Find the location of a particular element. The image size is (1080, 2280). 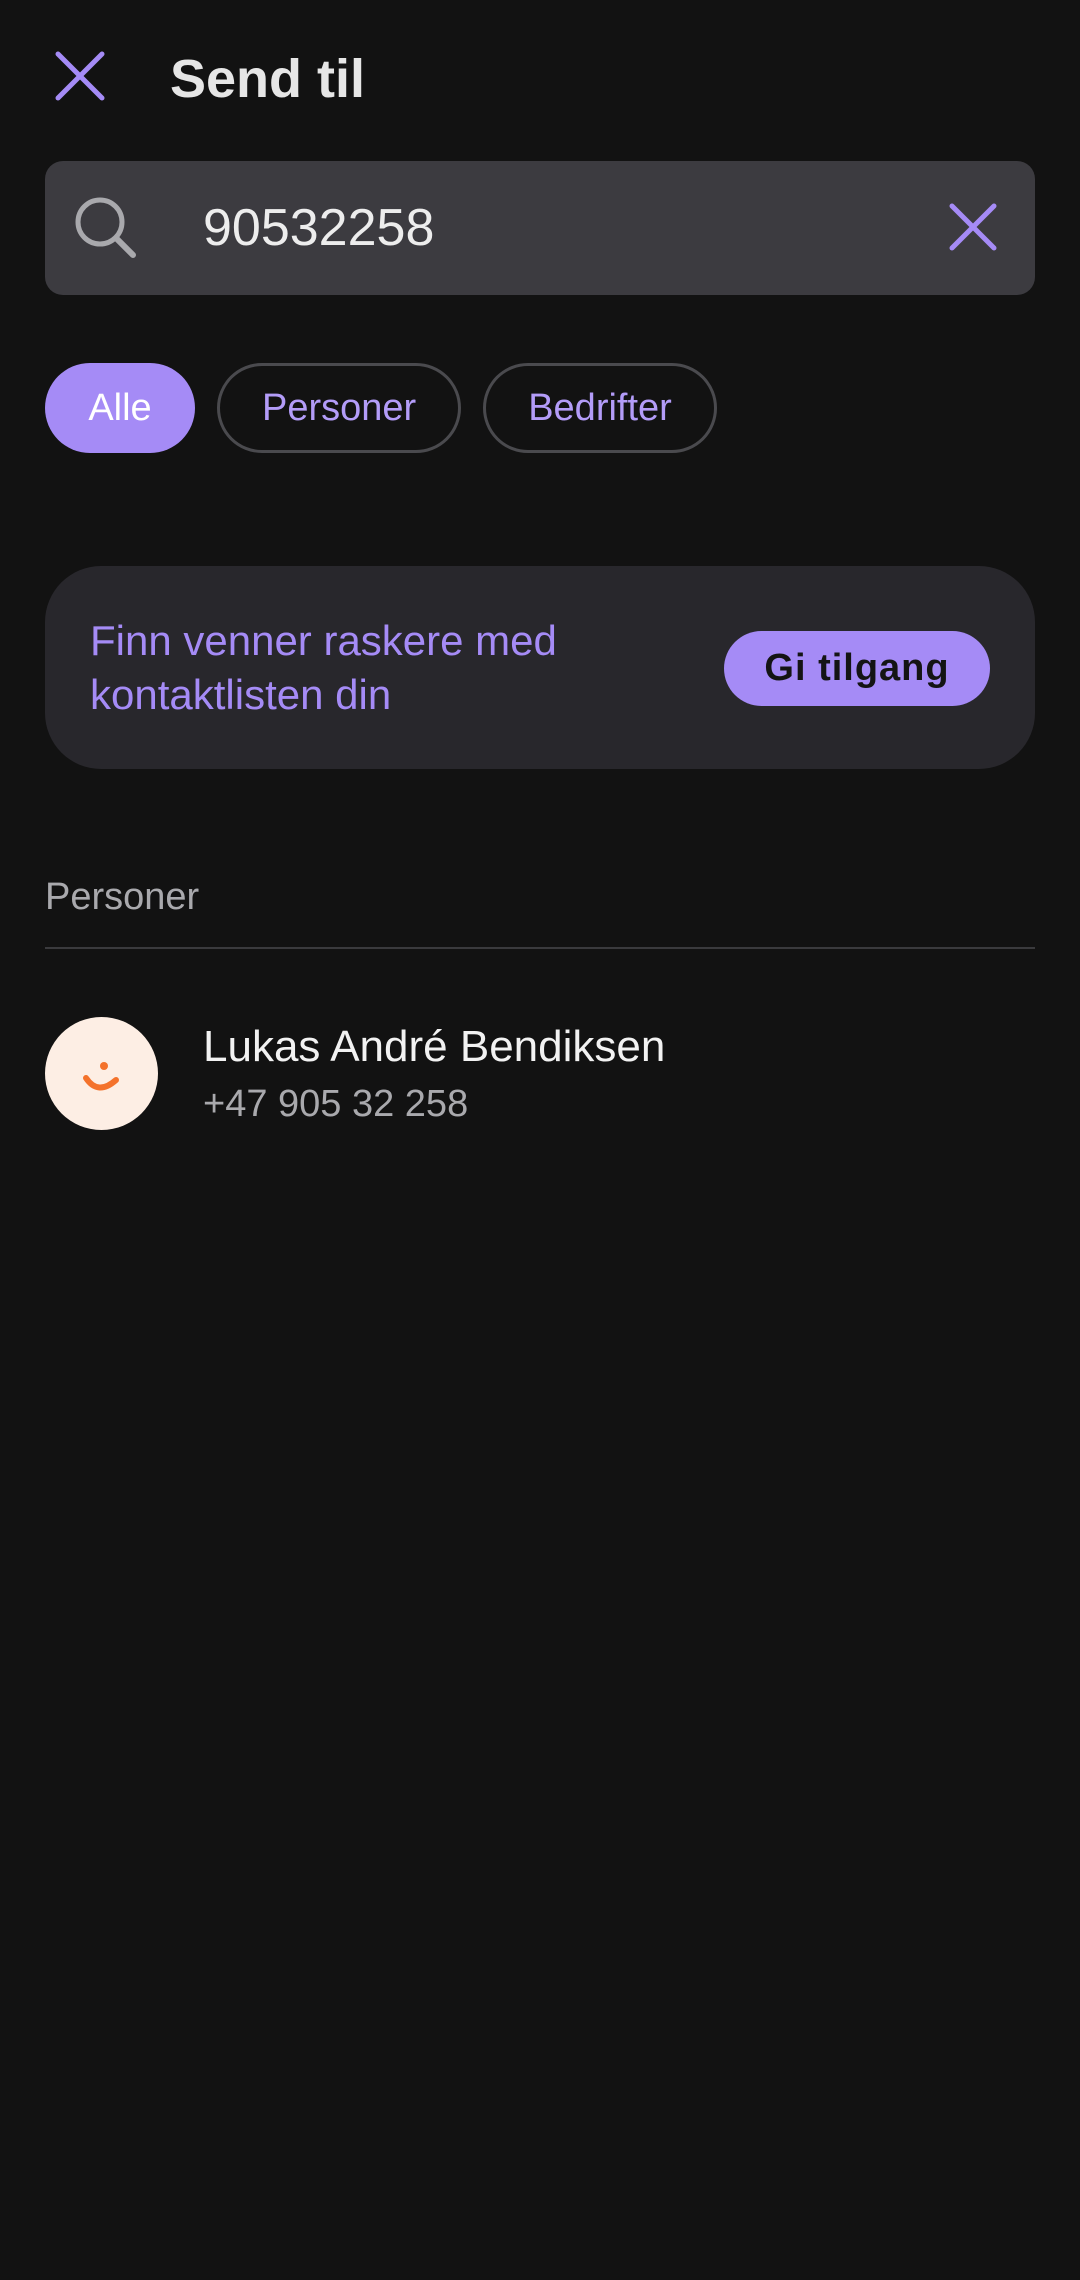

smiley-icon is located at coordinates (100, 1075).